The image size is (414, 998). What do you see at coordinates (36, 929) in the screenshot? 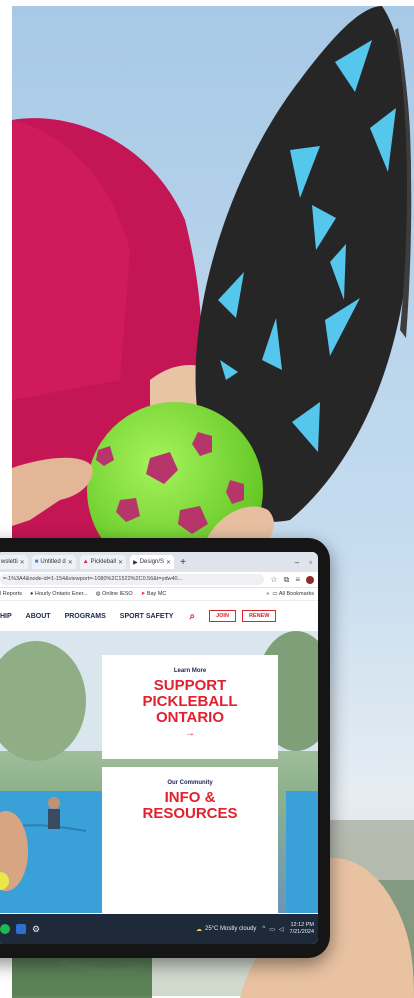
I see `settings-icon: ⚙` at bounding box center [36, 929].